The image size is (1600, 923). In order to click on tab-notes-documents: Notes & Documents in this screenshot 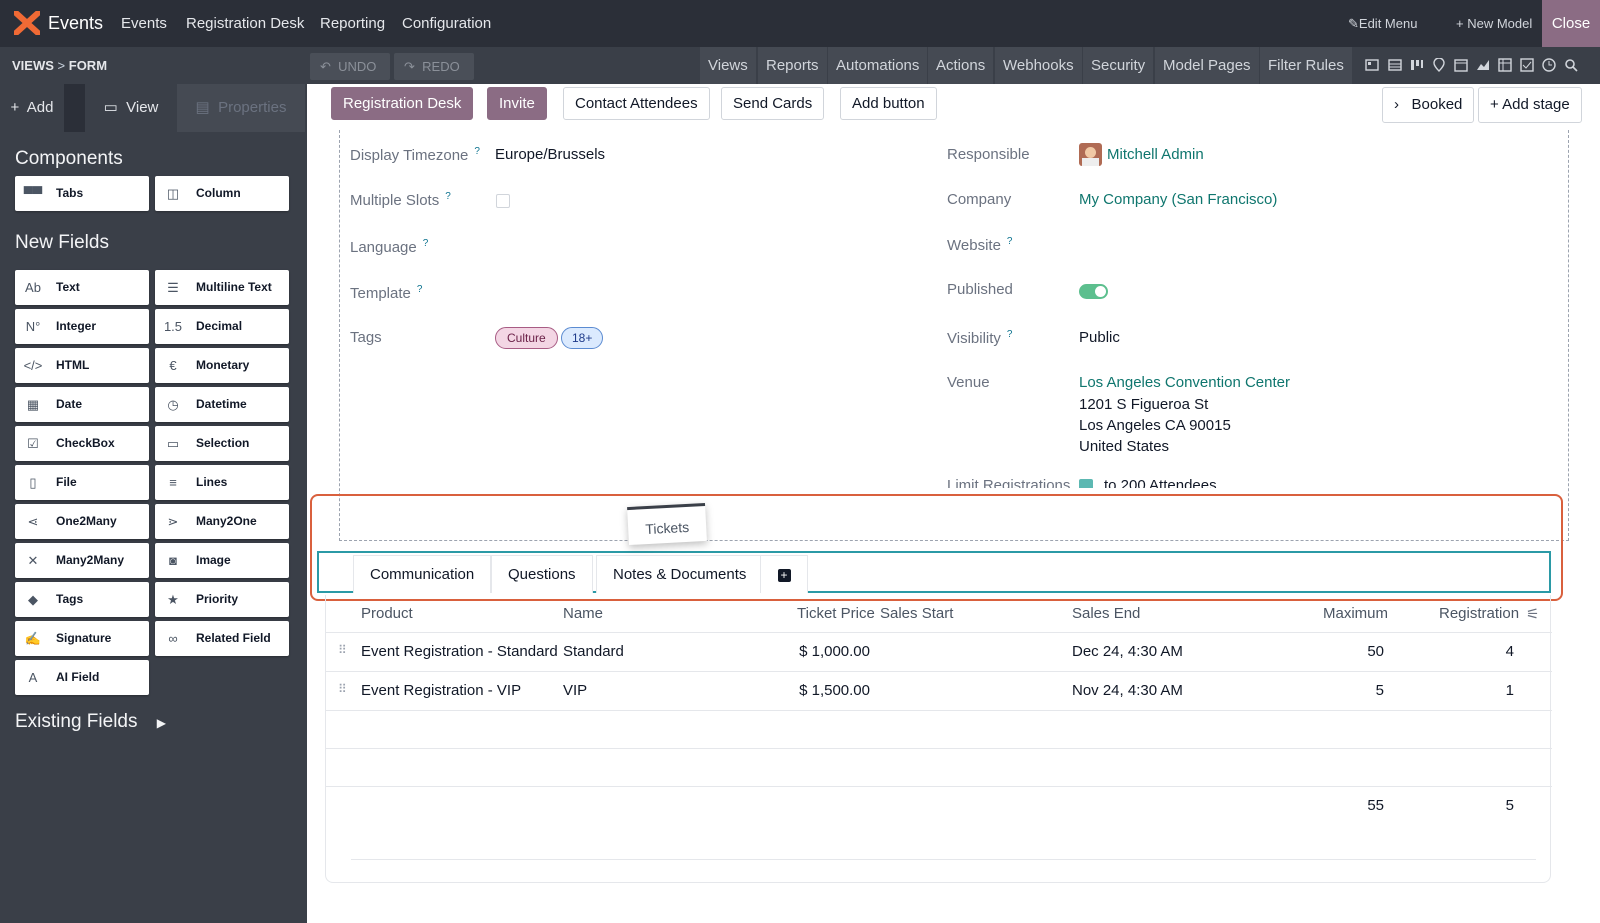, I will do `click(680, 574)`.